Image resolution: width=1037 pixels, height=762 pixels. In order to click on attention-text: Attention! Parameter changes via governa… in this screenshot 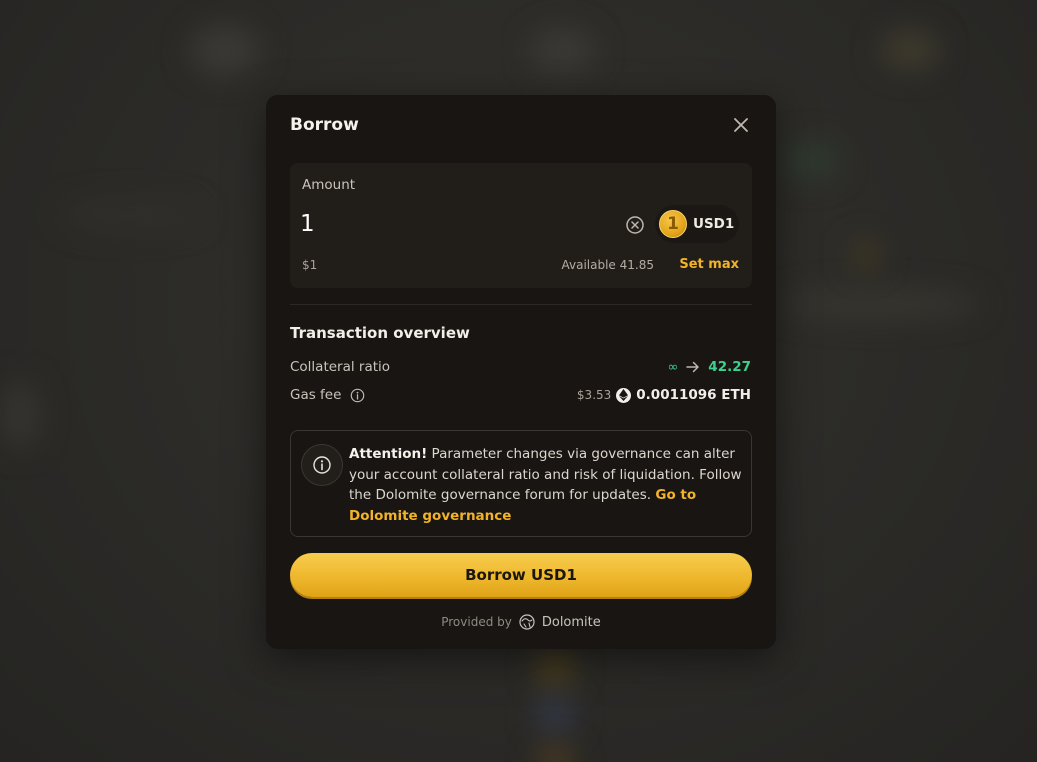, I will do `click(546, 485)`.